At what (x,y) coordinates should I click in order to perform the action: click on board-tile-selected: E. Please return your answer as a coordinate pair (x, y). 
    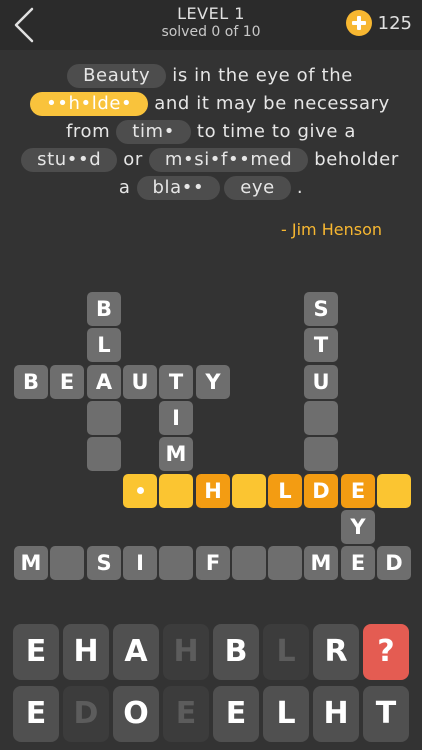
    Looking at the image, I should click on (358, 491).